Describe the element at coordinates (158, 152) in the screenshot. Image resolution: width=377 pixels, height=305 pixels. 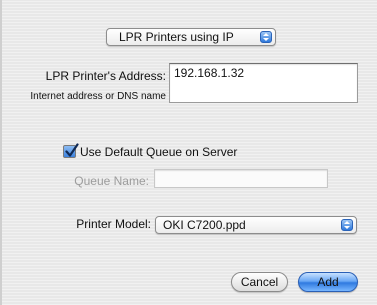
I see `default-queue-label: Use Default Queue on Server` at that location.